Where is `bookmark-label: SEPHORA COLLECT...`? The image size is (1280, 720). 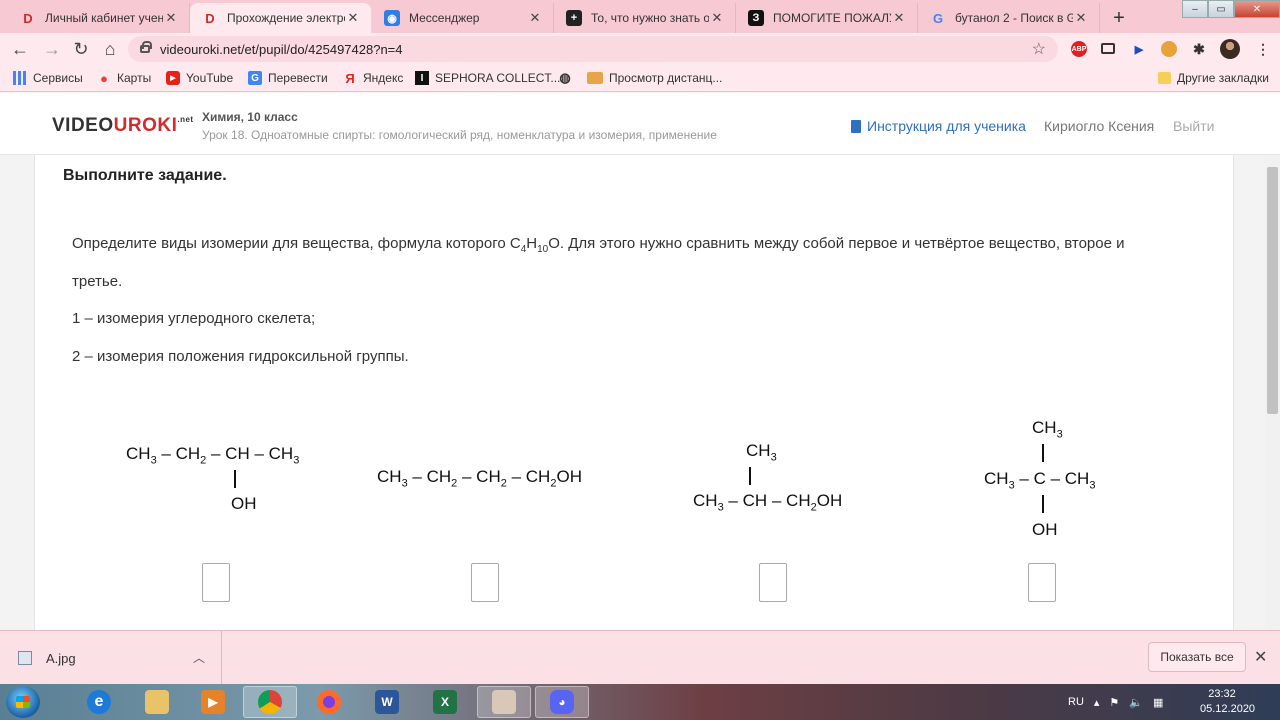 bookmark-label: SEPHORA COLLECT... is located at coordinates (498, 78).